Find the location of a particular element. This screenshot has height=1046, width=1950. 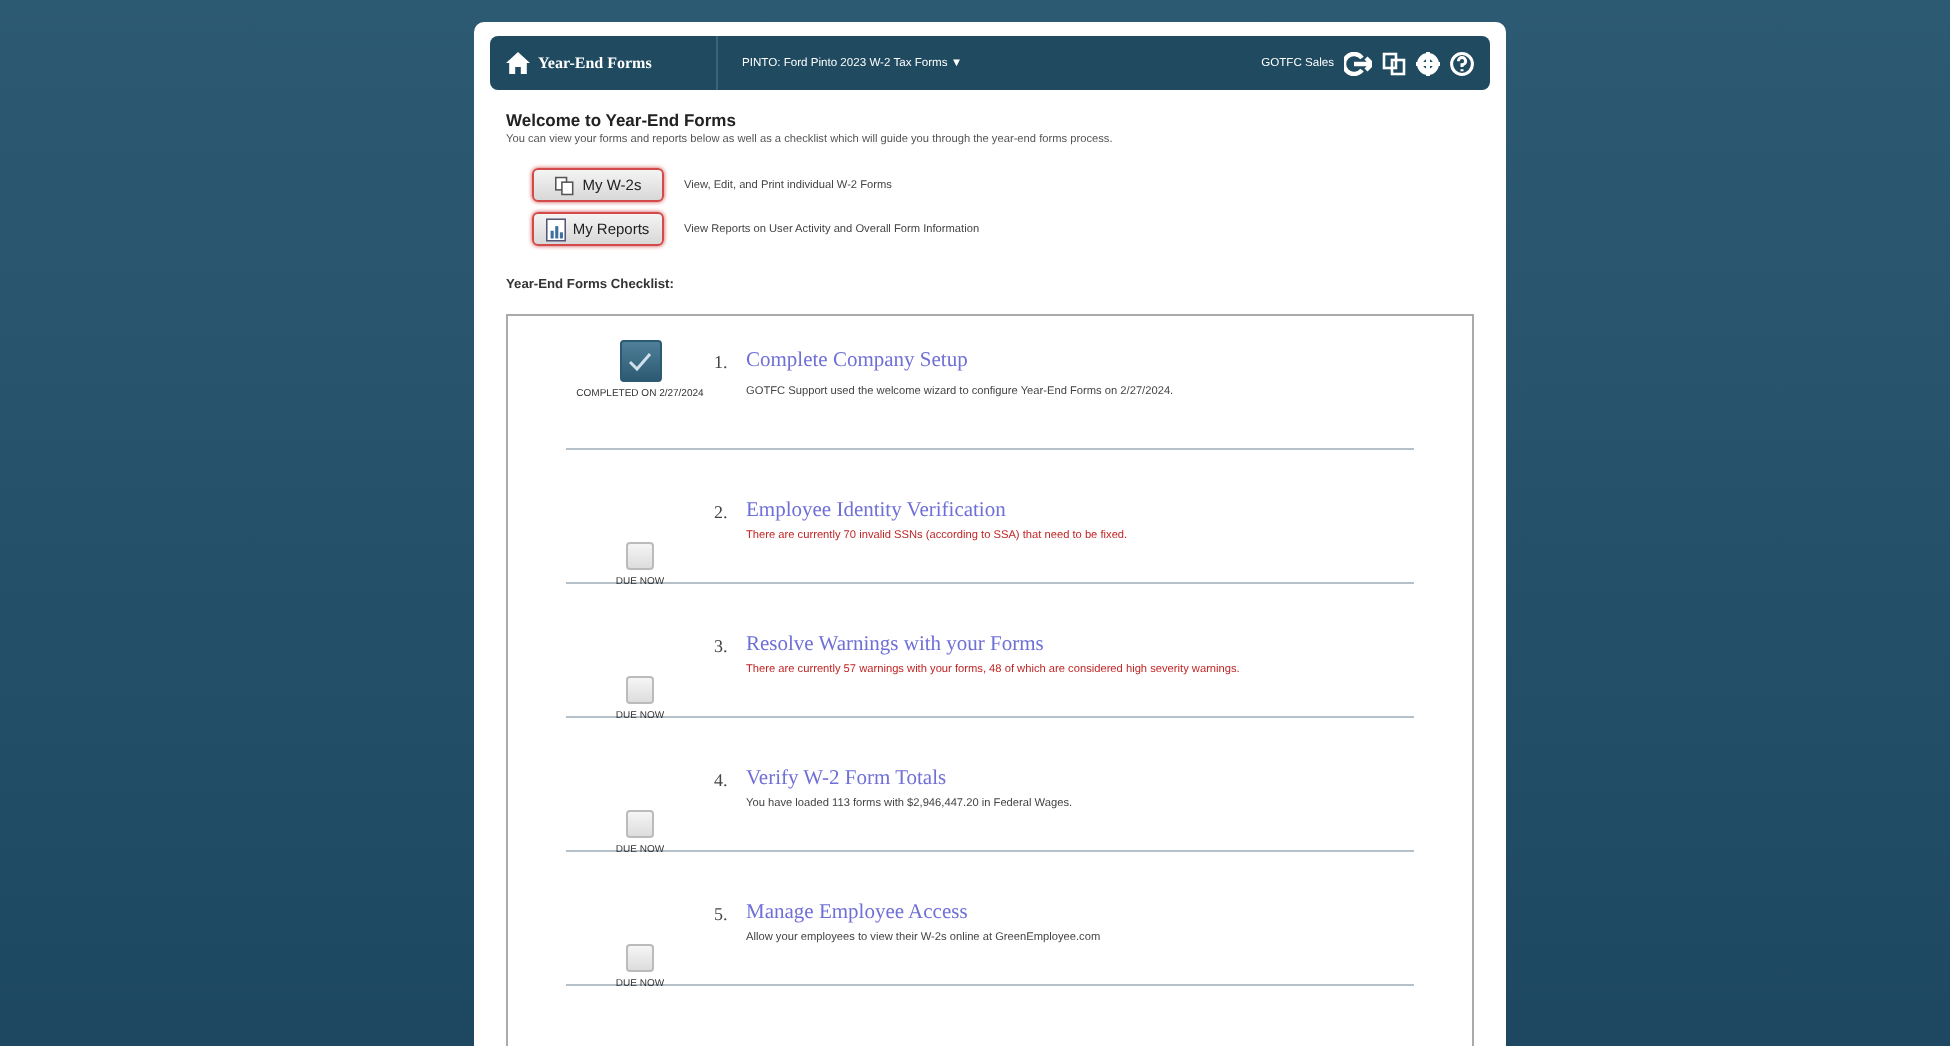

step-title: Employee Identity Verification is located at coordinates (937, 512).